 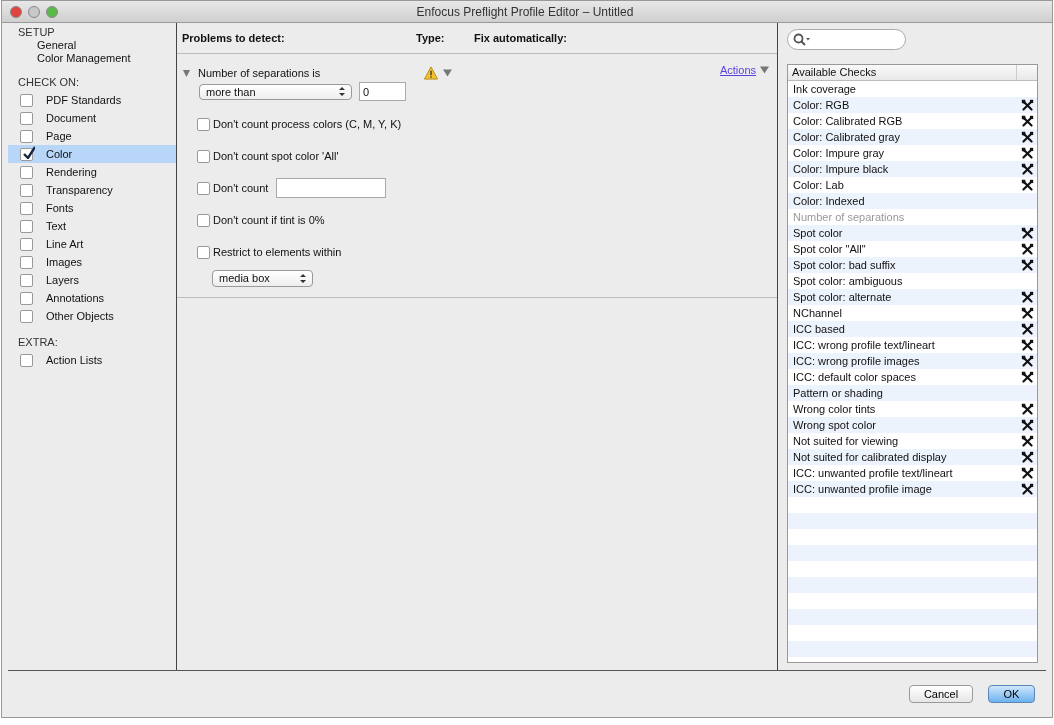 What do you see at coordinates (912, 185) in the screenshot?
I see `check-row: Color: Lab` at bounding box center [912, 185].